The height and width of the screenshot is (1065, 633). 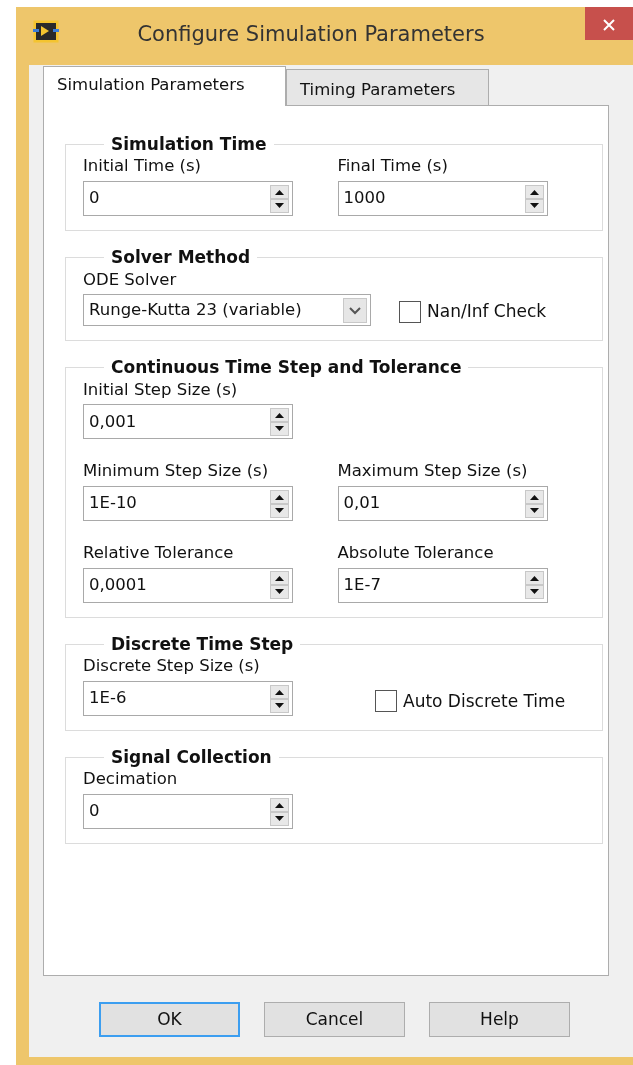 I want to click on numeric-field: 1E-7, so click(x=442, y=585).